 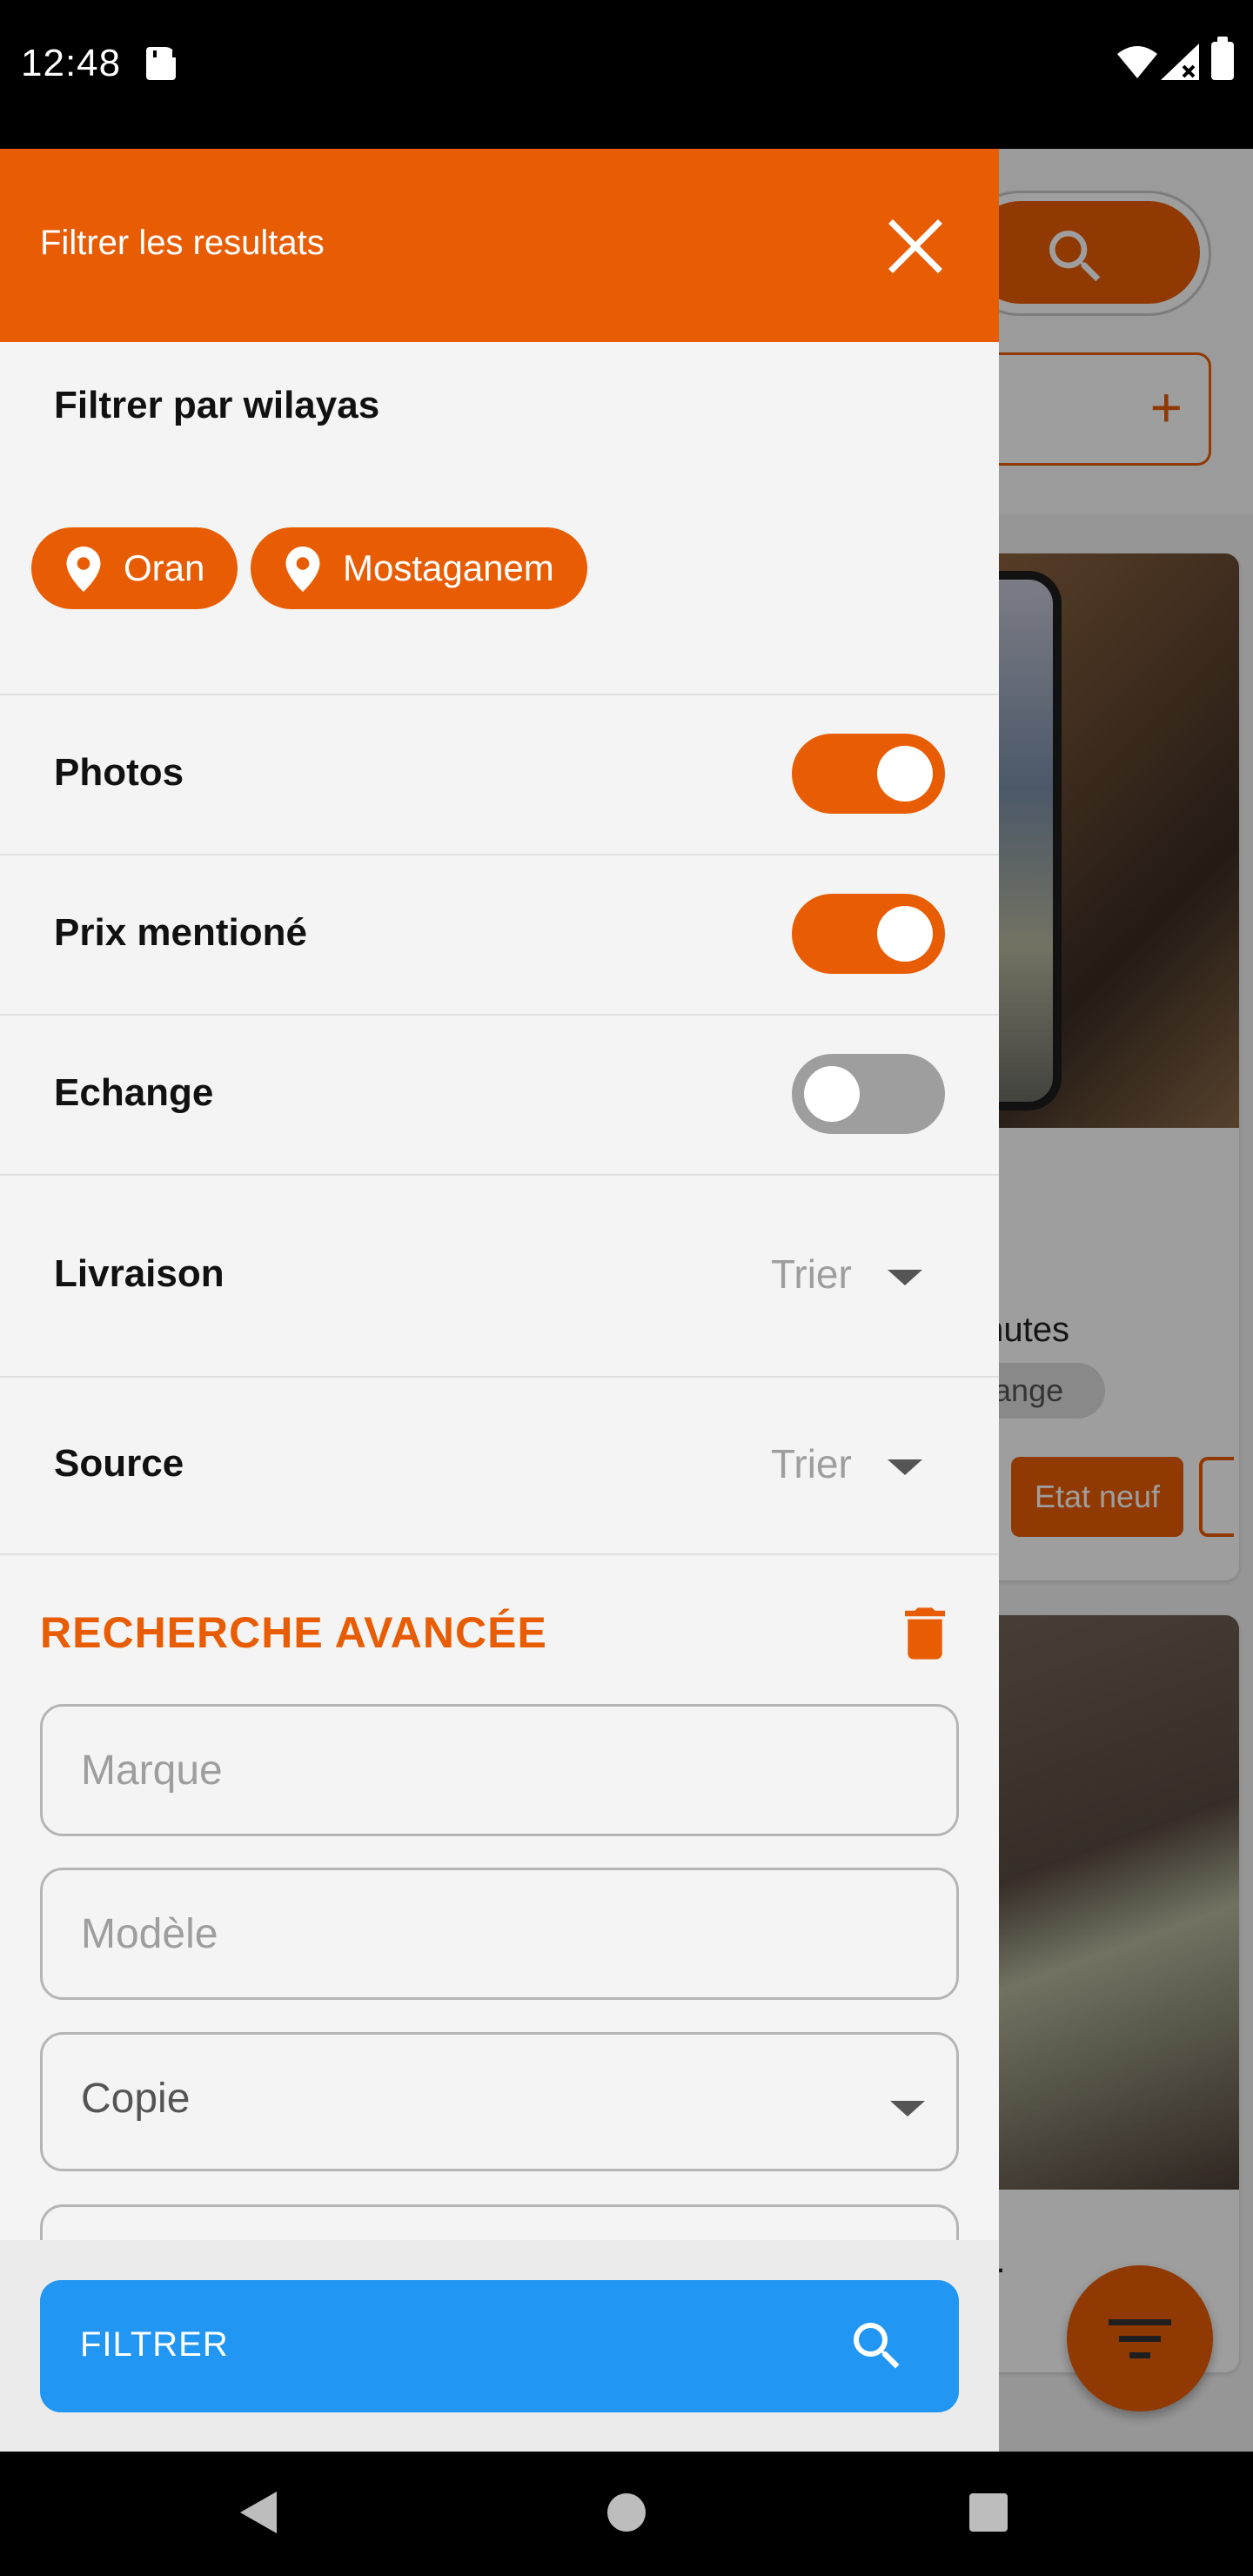 I want to click on copie-select-value: Copie, so click(x=136, y=2099).